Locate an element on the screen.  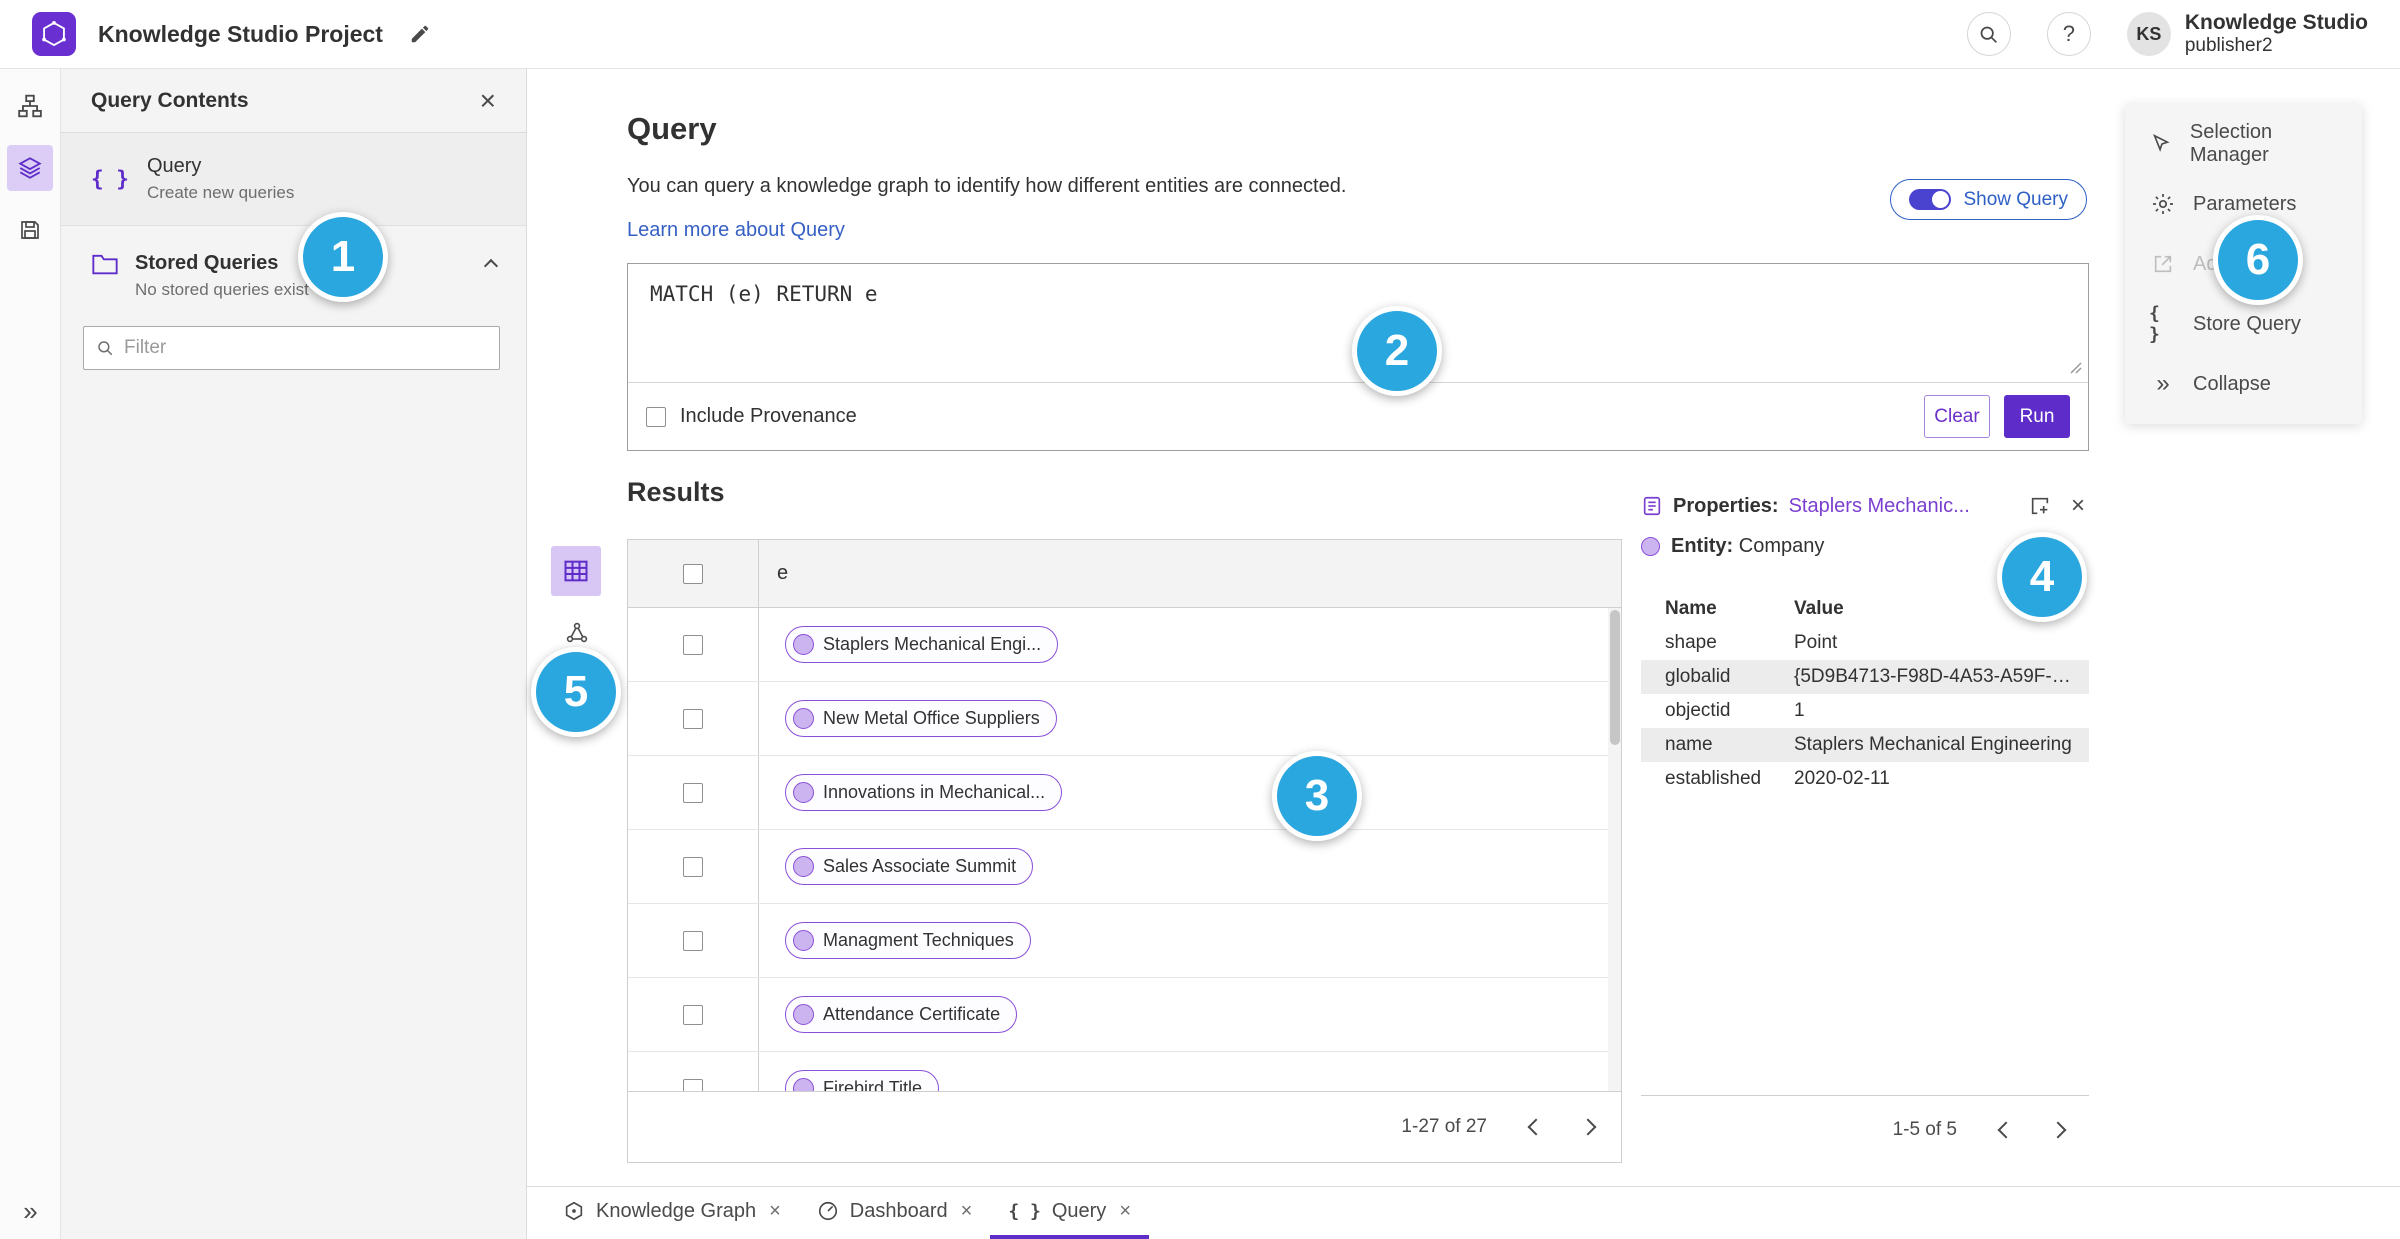
store-query-item: { } Store Query is located at coordinates (2243, 324).